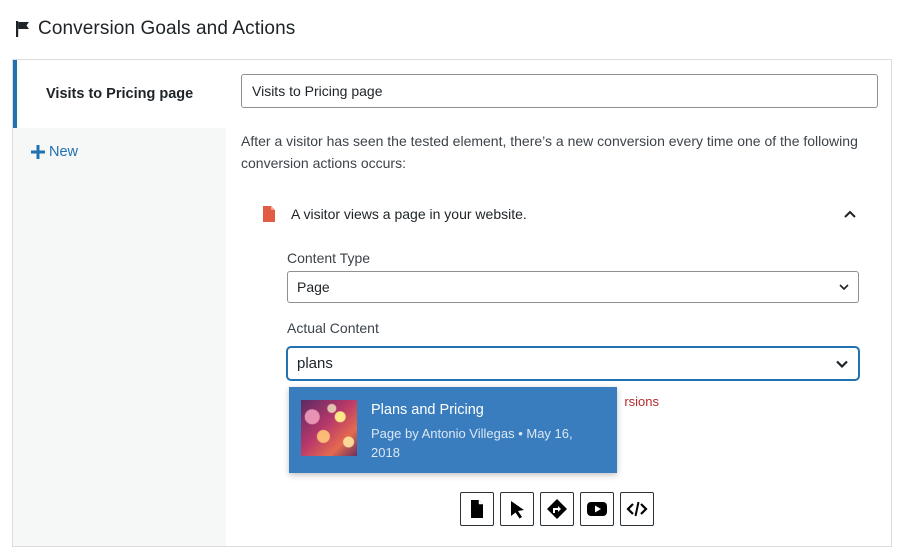 Image resolution: width=900 pixels, height=550 pixels. I want to click on add-youtube-action-button, so click(597, 509).